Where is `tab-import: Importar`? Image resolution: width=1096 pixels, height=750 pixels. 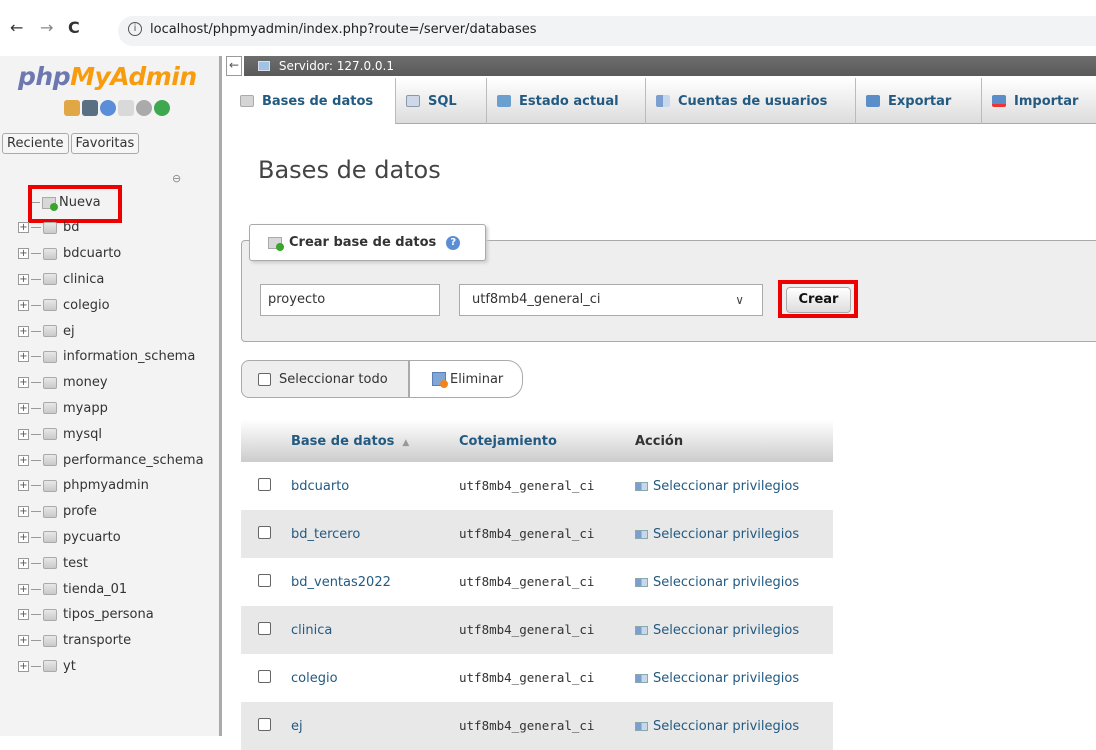 tab-import: Importar is located at coordinates (1039, 101).